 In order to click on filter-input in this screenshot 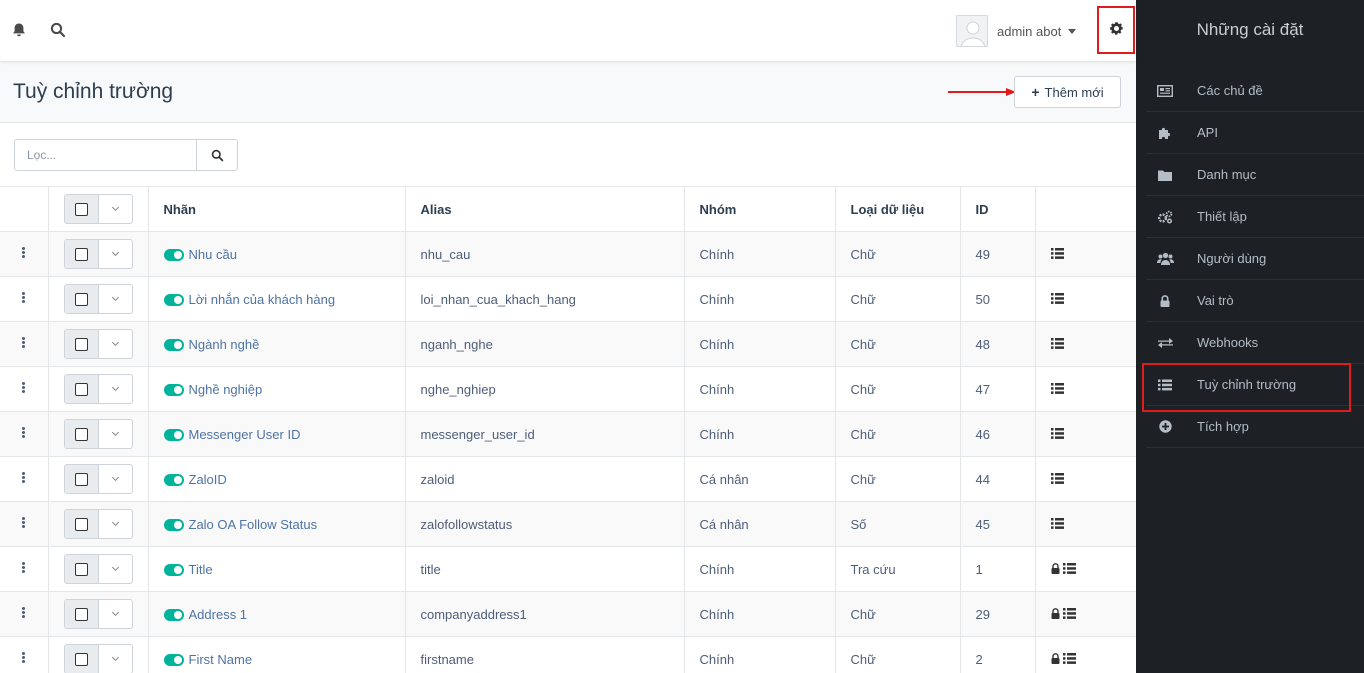, I will do `click(105, 155)`.